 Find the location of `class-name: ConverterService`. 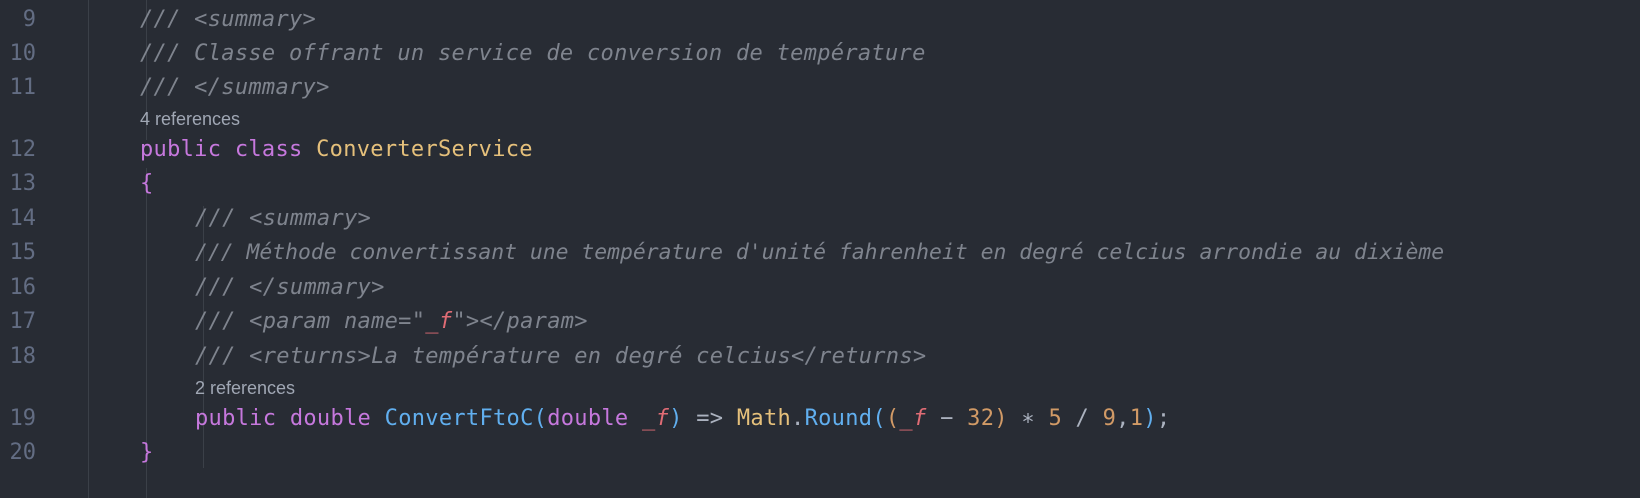

class-name: ConverterService is located at coordinates (424, 149).